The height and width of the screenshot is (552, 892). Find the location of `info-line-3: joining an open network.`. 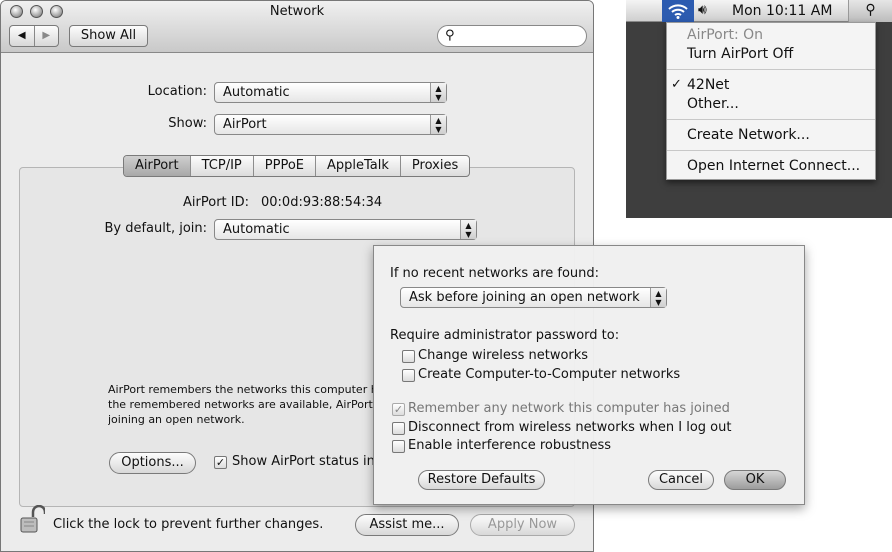

info-line-3: joining an open network. is located at coordinates (176, 419).